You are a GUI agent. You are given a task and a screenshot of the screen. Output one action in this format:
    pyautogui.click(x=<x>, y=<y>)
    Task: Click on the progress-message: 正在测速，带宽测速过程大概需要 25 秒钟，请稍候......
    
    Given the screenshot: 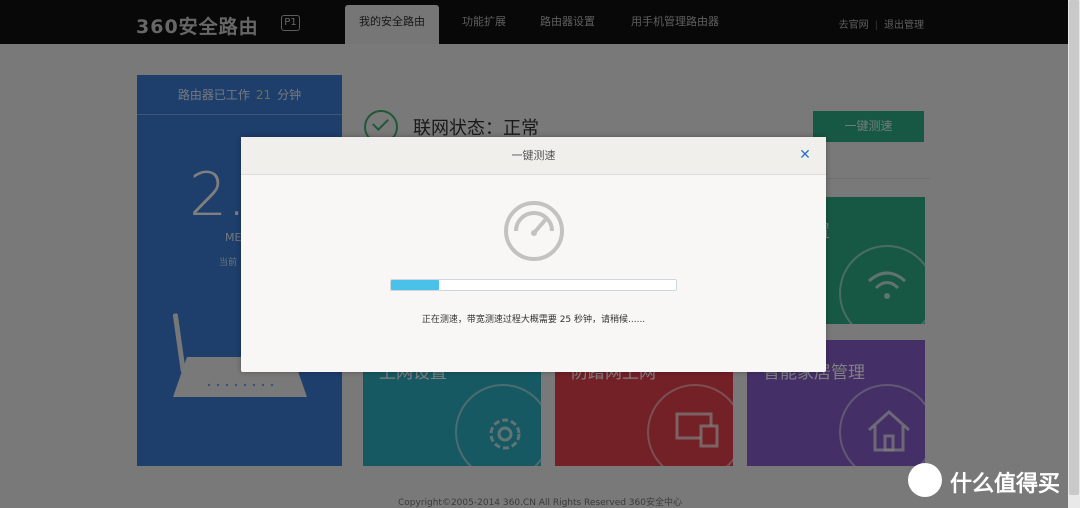 What is the action you would take?
    pyautogui.click(x=533, y=320)
    